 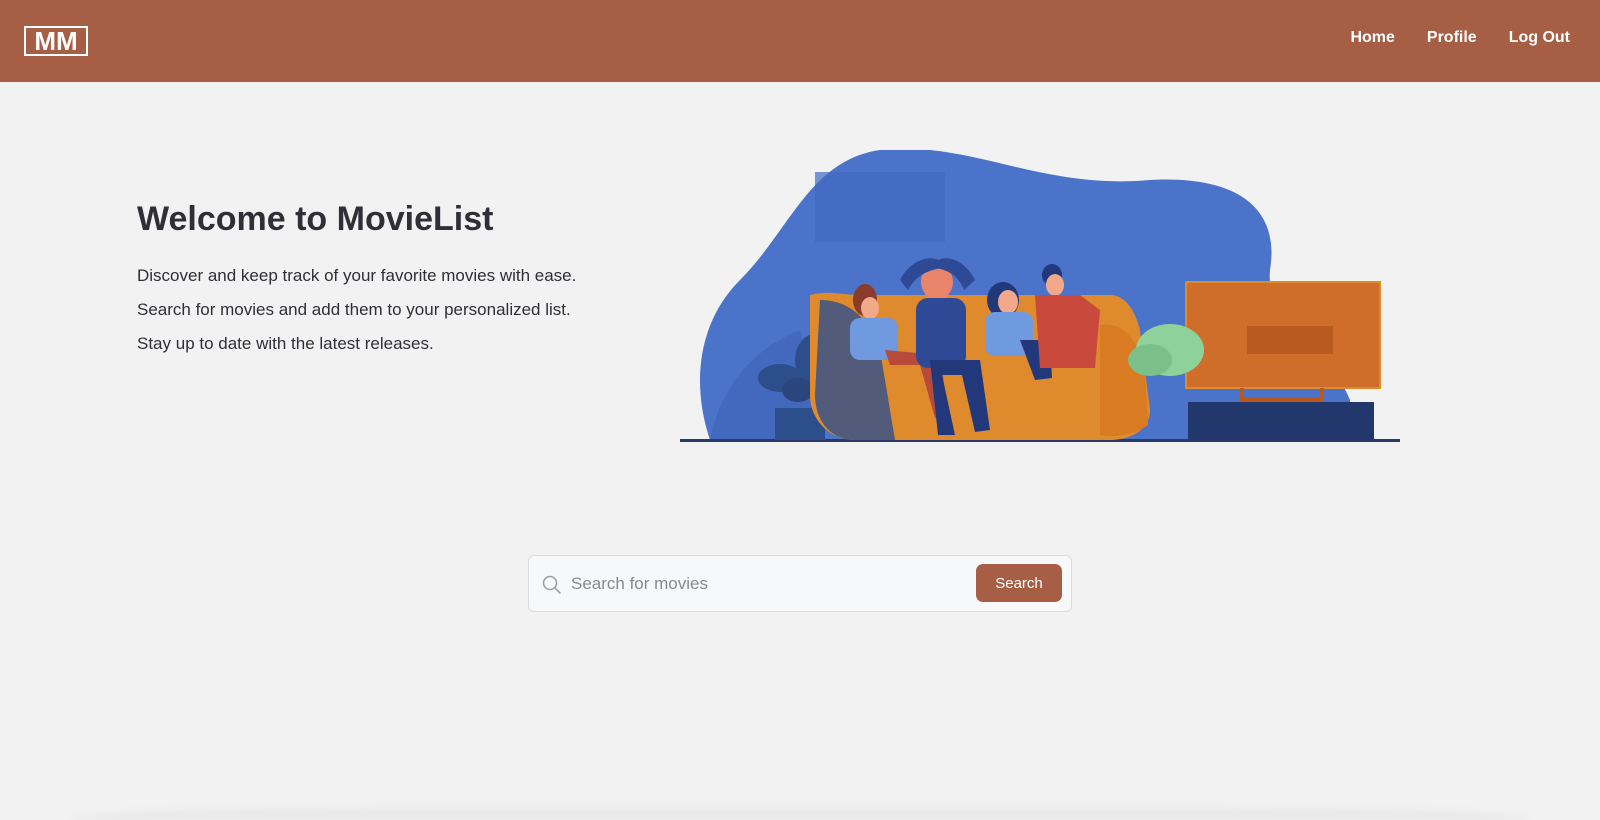 I want to click on search-button: Search, so click(x=1019, y=583).